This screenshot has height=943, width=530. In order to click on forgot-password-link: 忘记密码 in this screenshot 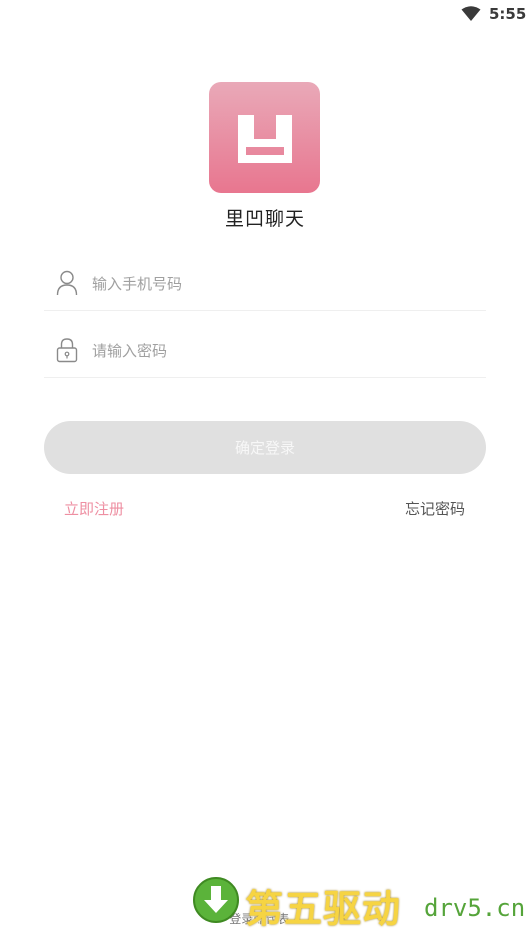, I will do `click(435, 508)`.